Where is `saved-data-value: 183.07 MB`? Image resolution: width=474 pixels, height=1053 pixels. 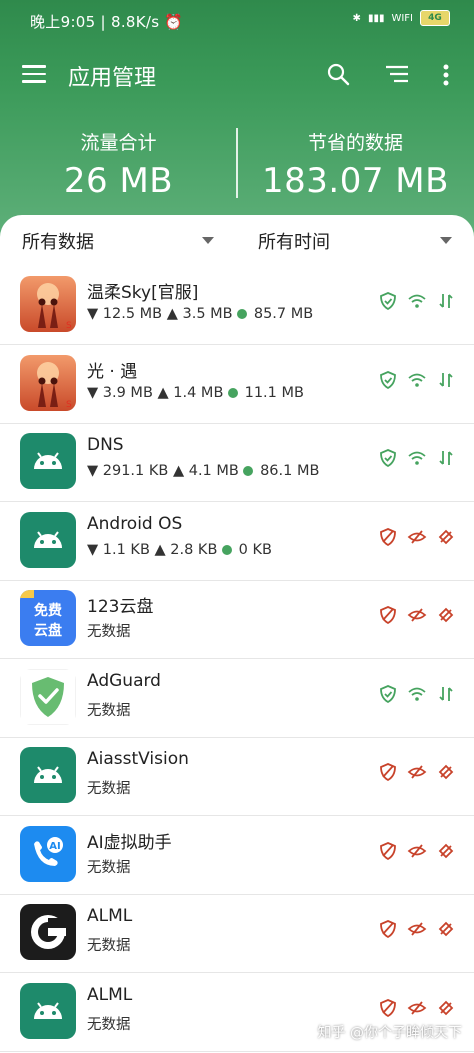 saved-data-value: 183.07 MB is located at coordinates (355, 181).